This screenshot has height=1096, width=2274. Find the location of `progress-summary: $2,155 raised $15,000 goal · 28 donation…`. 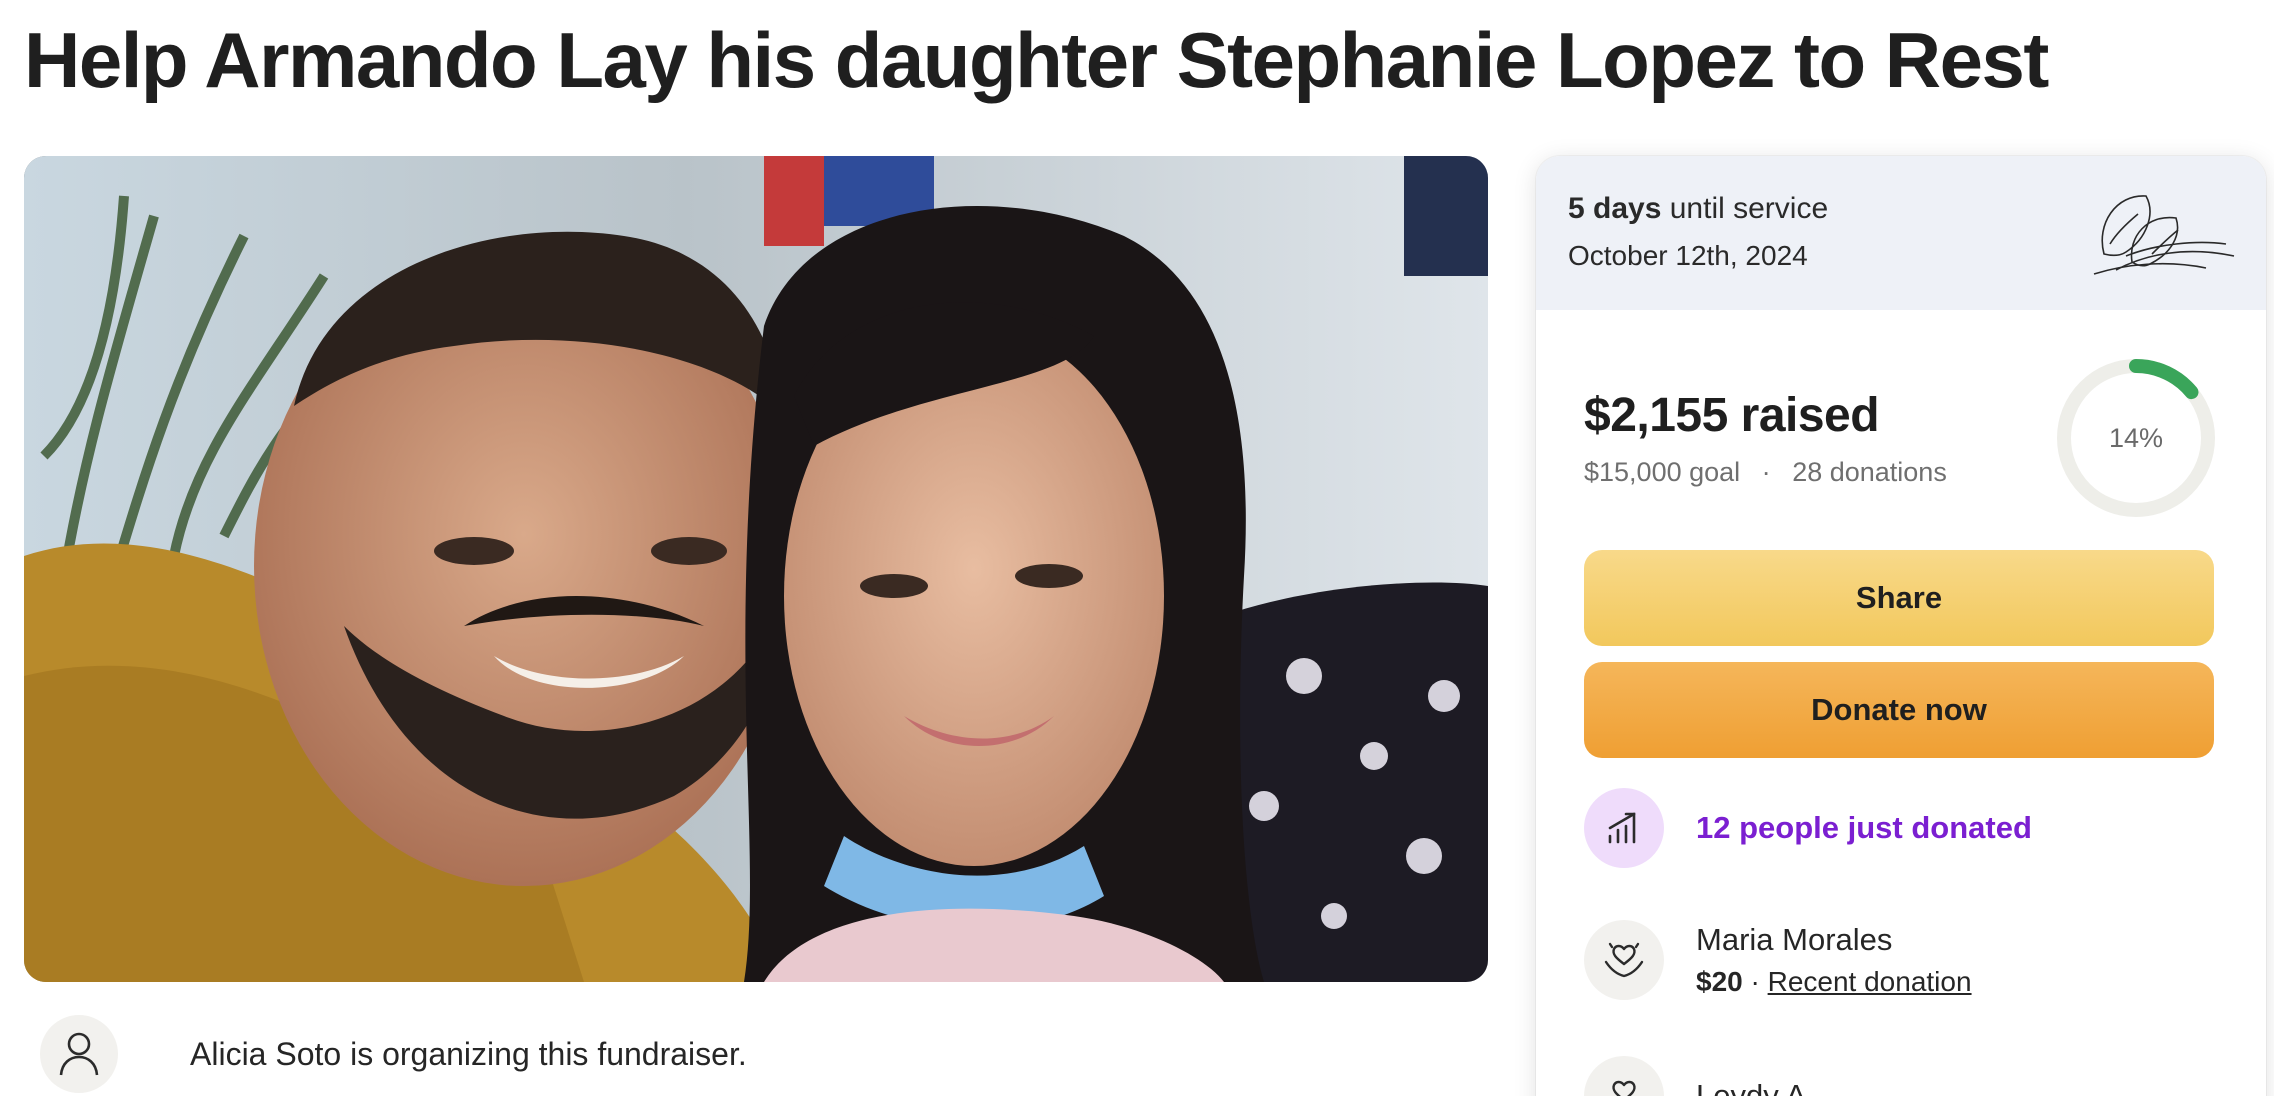

progress-summary: $2,155 raised $15,000 goal · 28 donation… is located at coordinates (1765, 438).